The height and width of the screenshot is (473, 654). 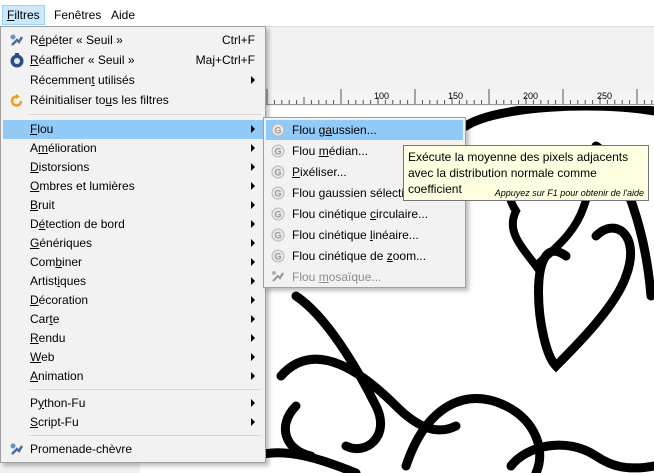 I want to click on menu-item-label: Rendu, so click(x=48, y=338).